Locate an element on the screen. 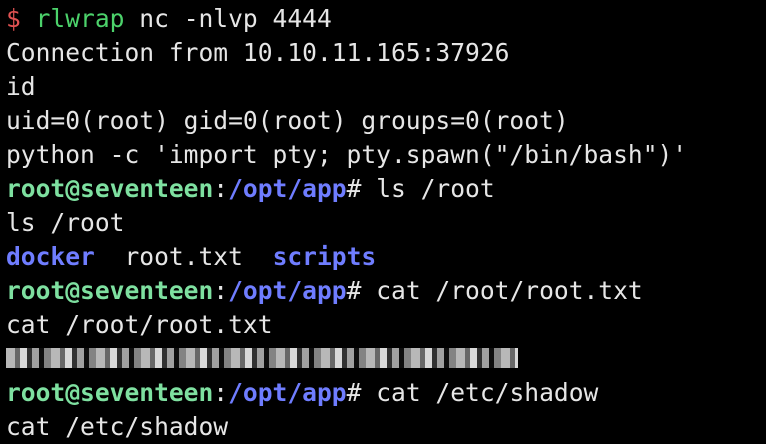  terminal-line-8: docker root.txt scripts is located at coordinates (386, 257).